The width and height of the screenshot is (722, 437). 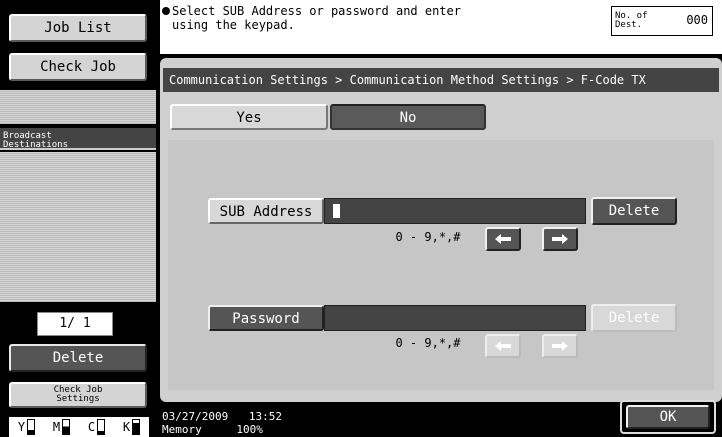 I want to click on no-option-button: No, so click(x=408, y=117).